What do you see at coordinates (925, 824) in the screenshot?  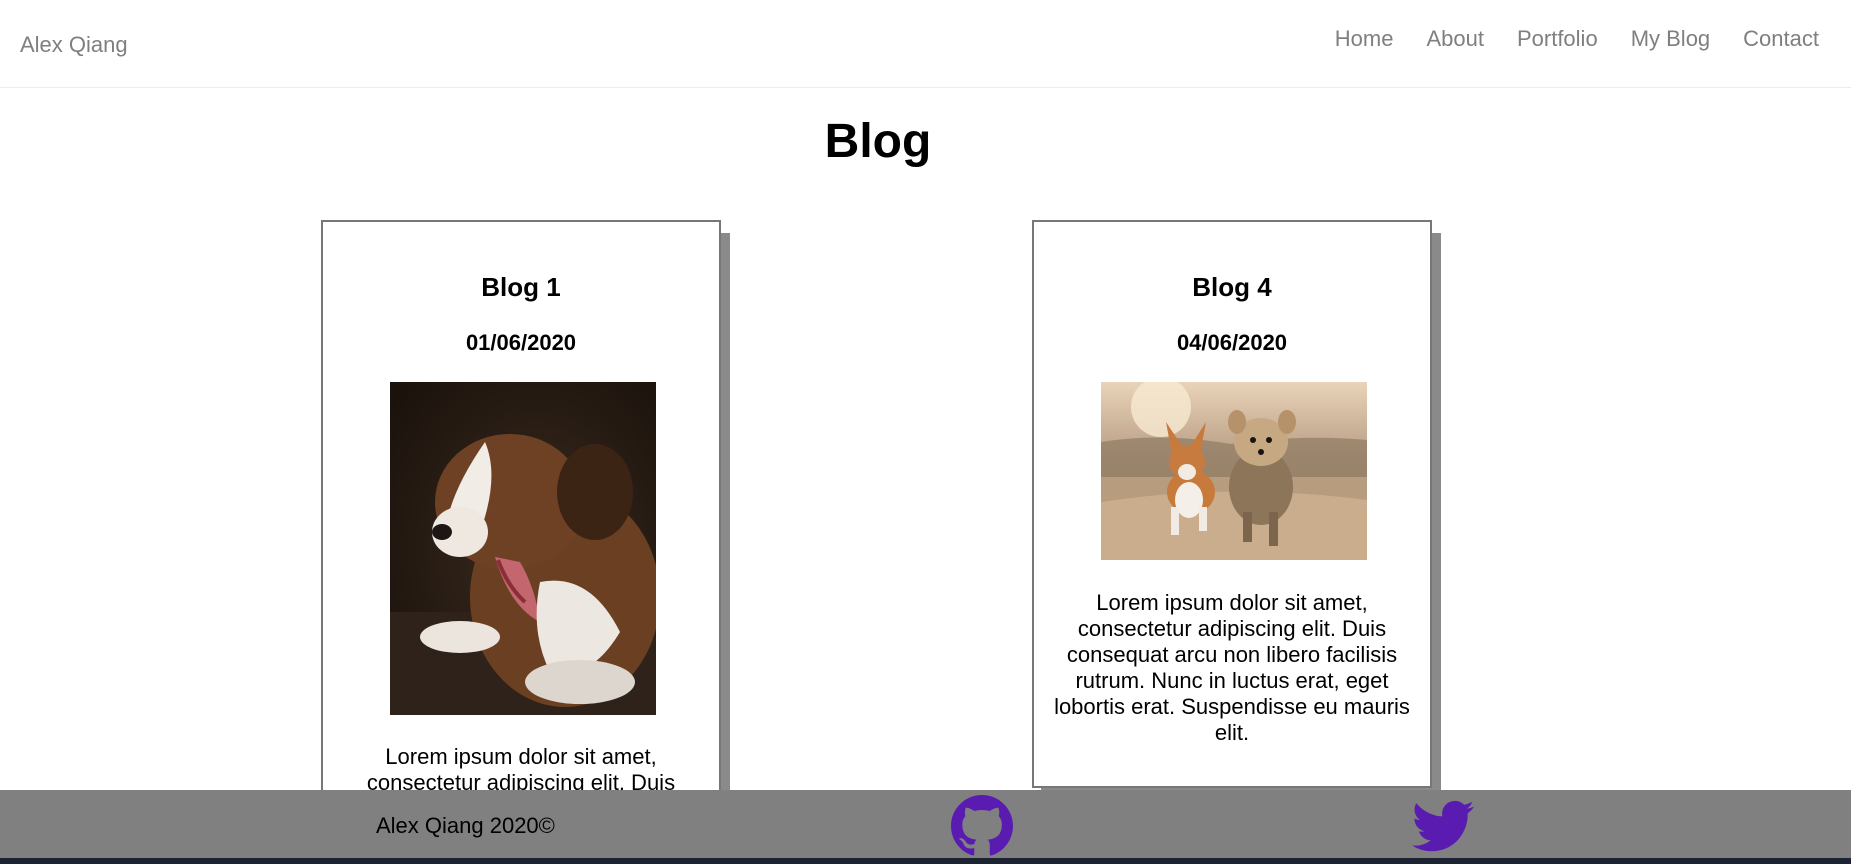 I see `footer: Alex Qiang 2020©` at bounding box center [925, 824].